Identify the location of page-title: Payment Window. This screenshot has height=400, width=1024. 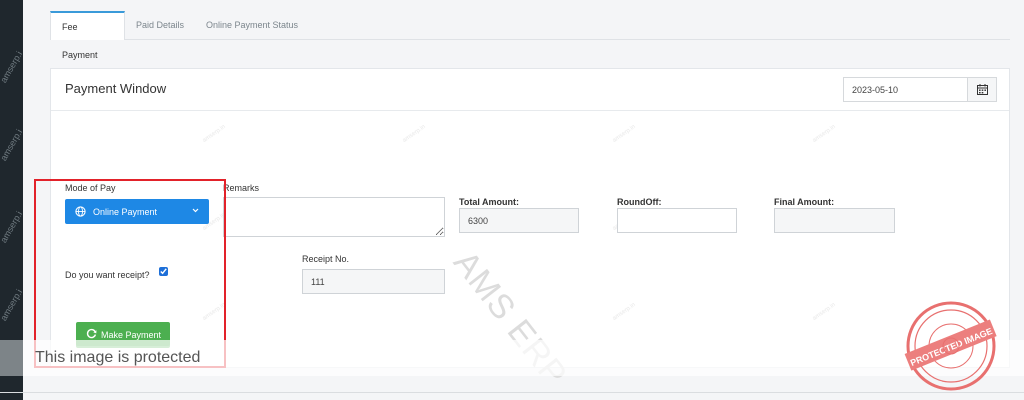
(116, 88).